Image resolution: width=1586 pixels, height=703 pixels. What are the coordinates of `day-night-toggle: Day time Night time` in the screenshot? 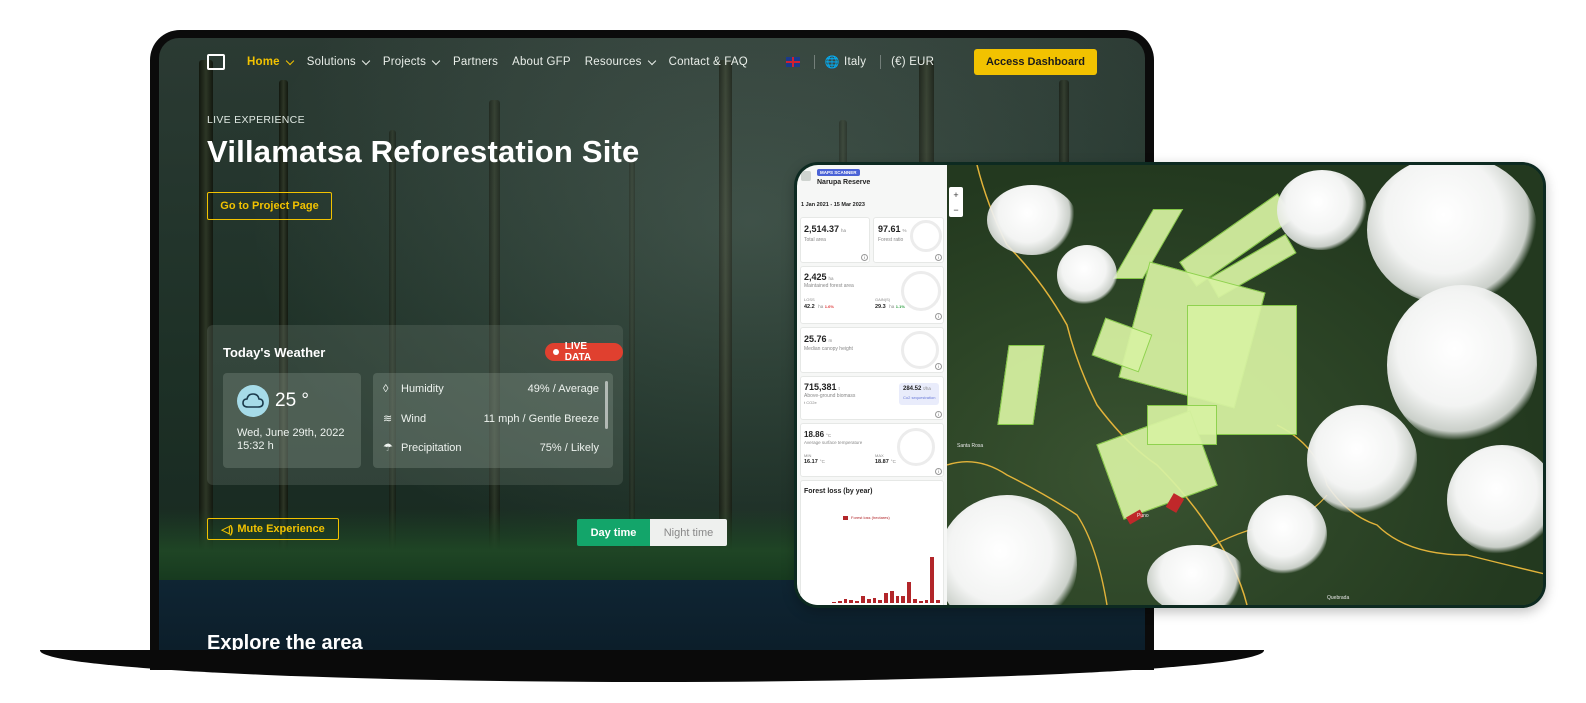 It's located at (652, 532).